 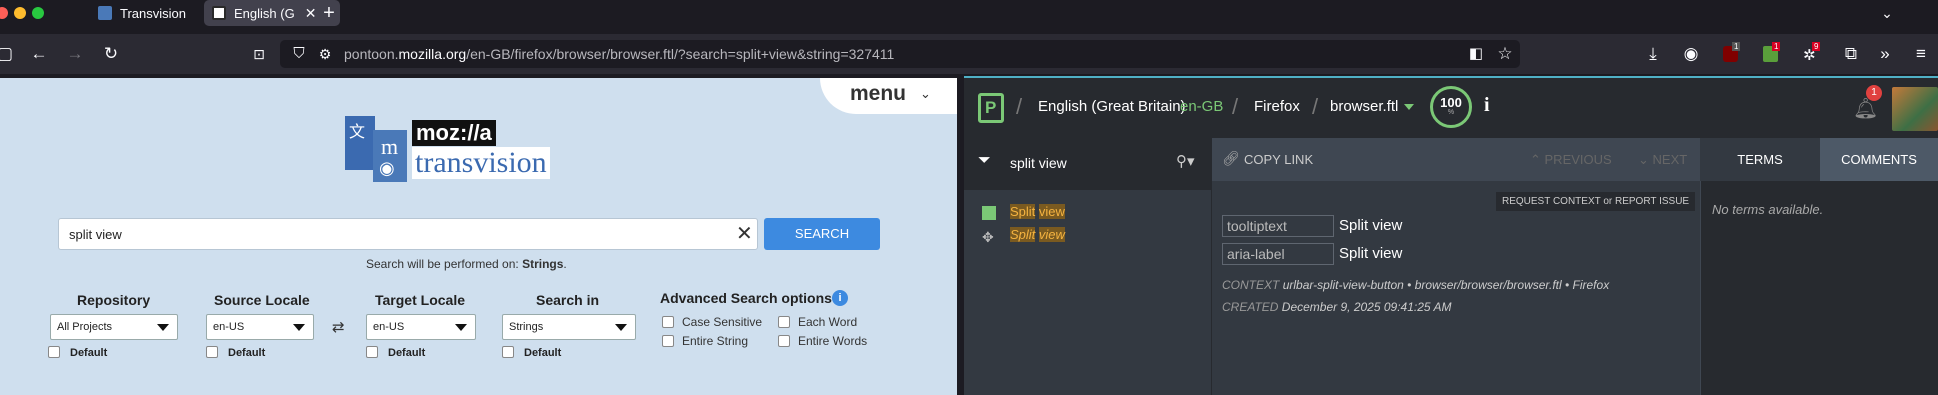 What do you see at coordinates (264, 13) in the screenshot?
I see `tab-label: English (G` at bounding box center [264, 13].